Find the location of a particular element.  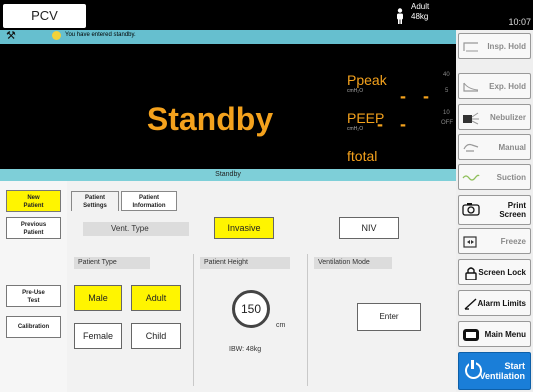

main-menu-label: Main Menu is located at coordinates (505, 334).